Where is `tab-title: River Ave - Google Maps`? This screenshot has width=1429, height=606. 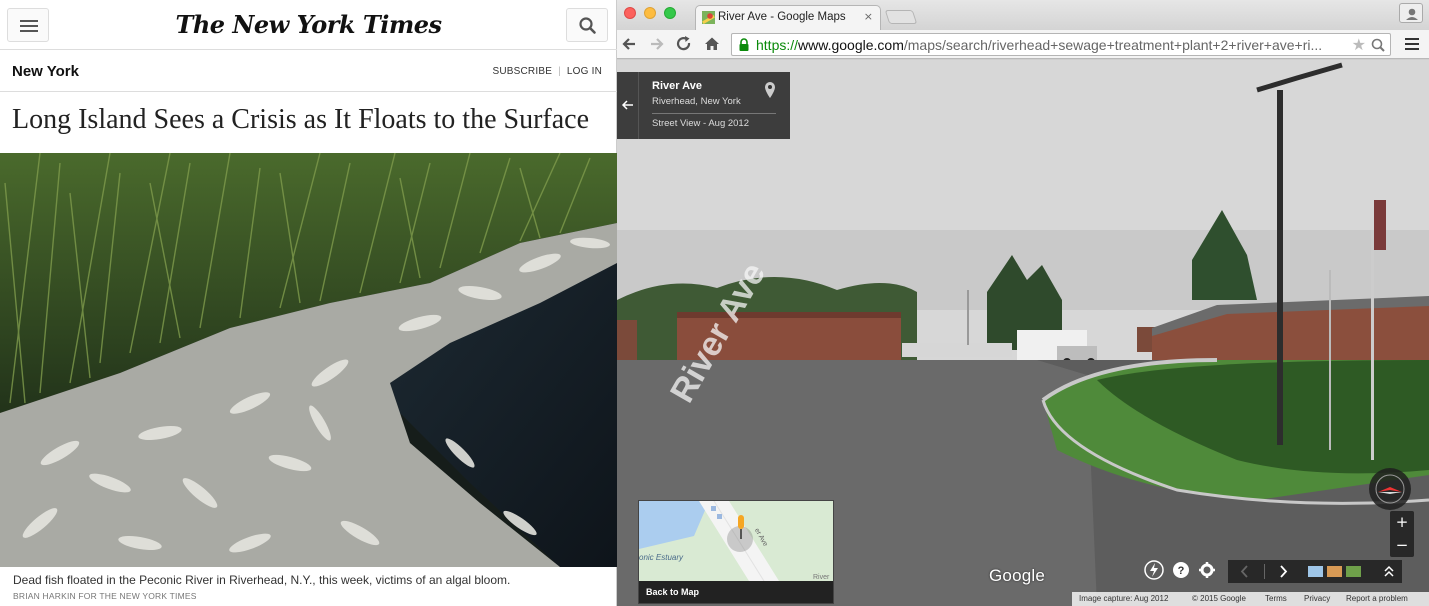
tab-title: River Ave - Google Maps is located at coordinates (782, 17).